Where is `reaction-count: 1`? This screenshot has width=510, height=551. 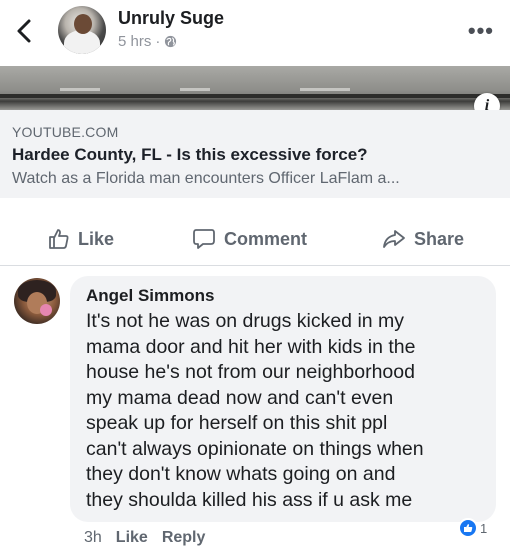
reaction-count: 1 is located at coordinates (484, 528).